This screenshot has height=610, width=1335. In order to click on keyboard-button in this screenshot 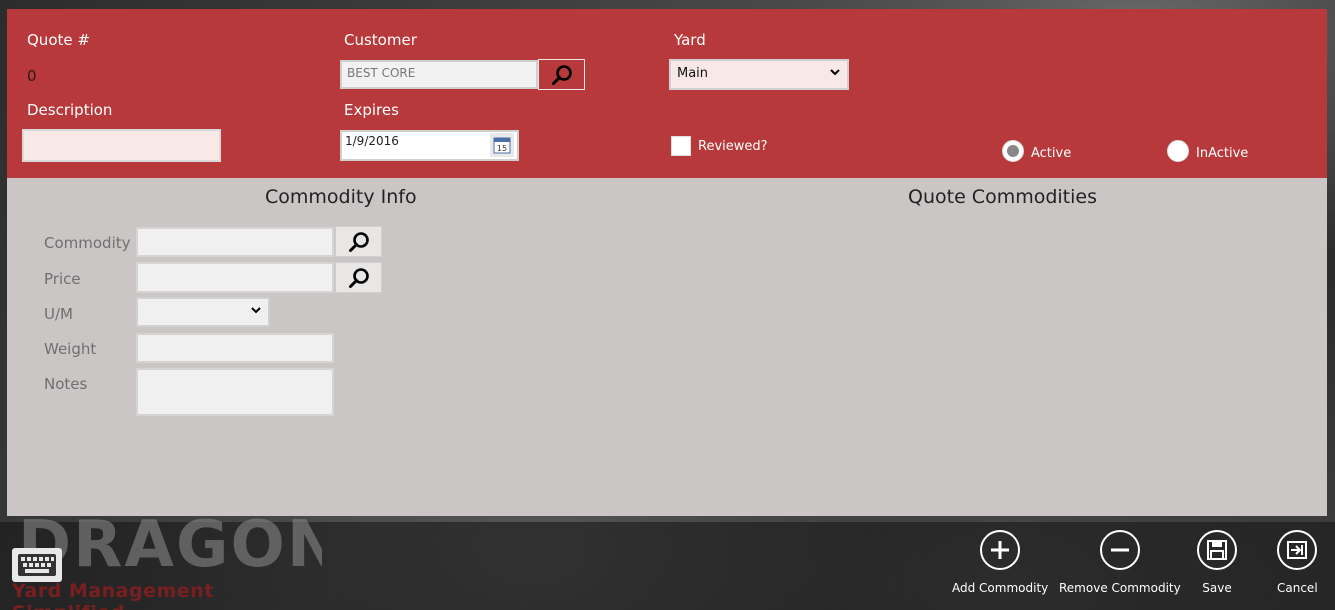, I will do `click(37, 565)`.